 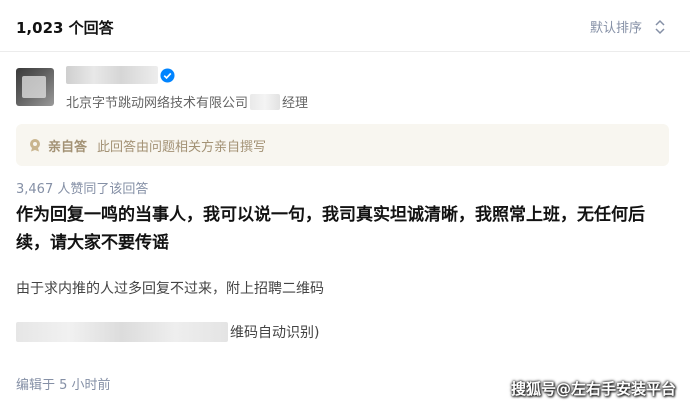 I want to click on redacted-text, so click(x=122, y=332).